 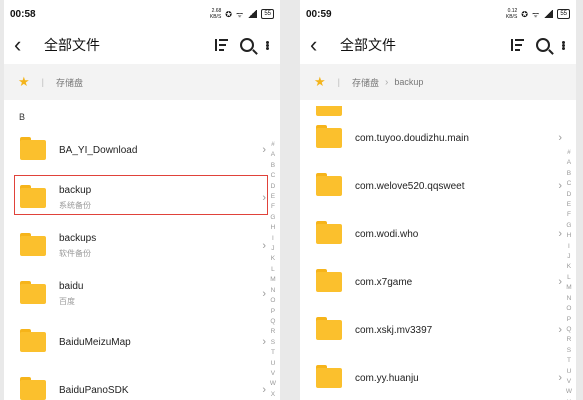 What do you see at coordinates (511, 17) in the screenshot?
I see `network-speed-unit: KB/S` at bounding box center [511, 17].